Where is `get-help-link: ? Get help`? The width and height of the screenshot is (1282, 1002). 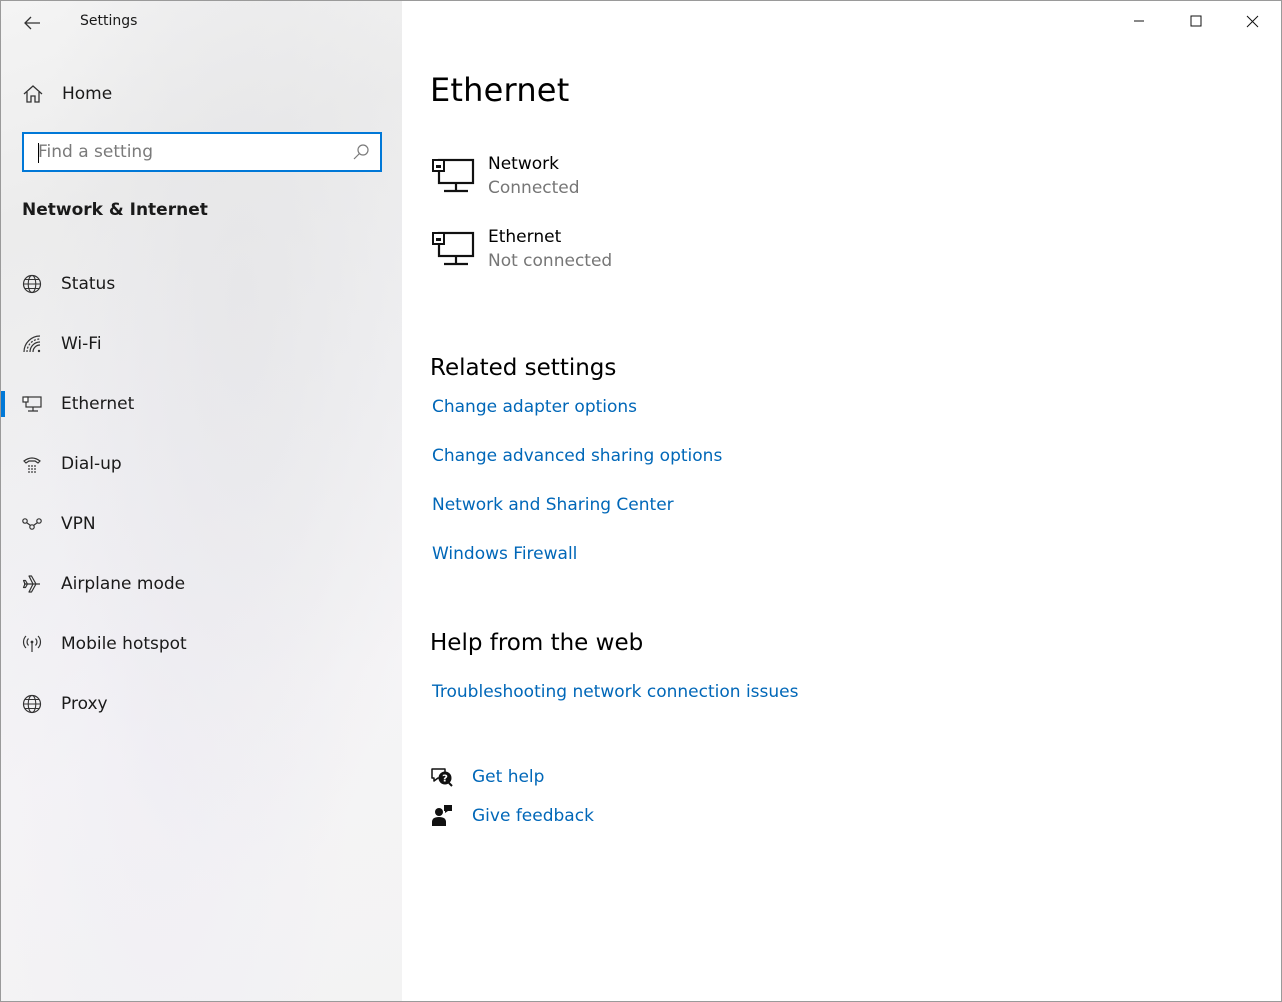
get-help-link: ? Get help is located at coordinates (487, 777).